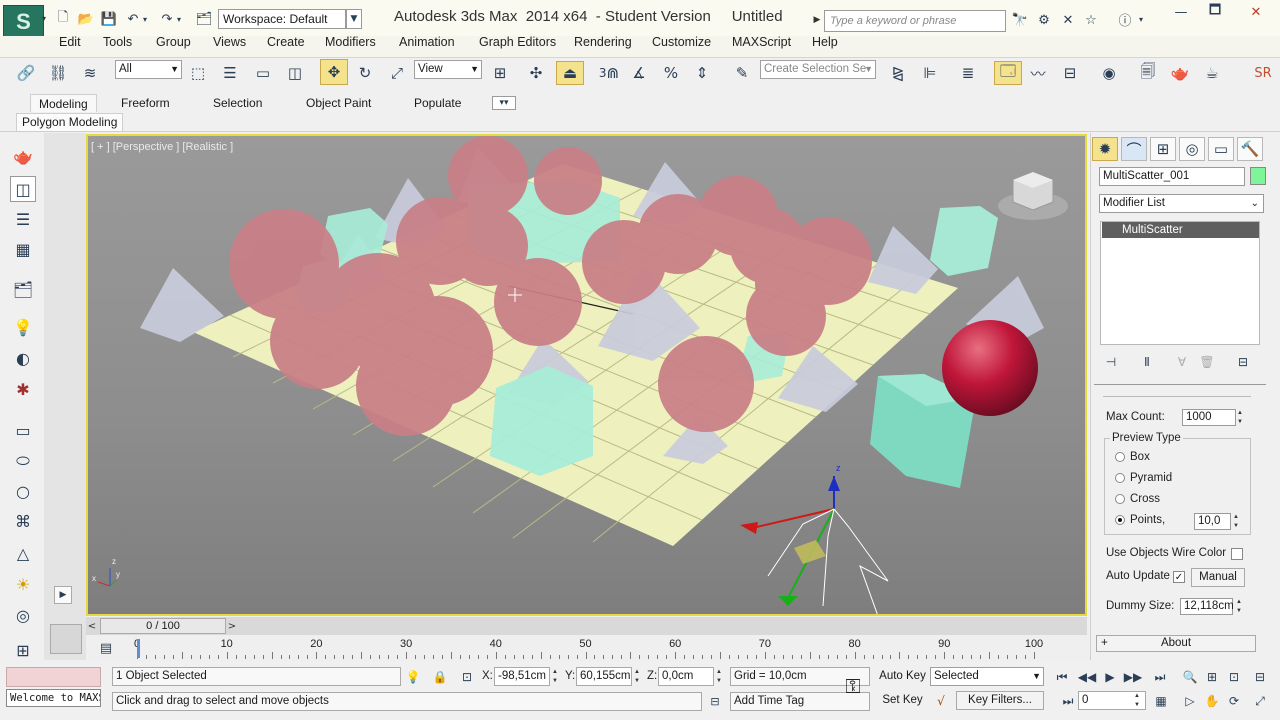 The image size is (1280, 720). Describe the element at coordinates (504, 103) in the screenshot. I see `ribbon-options-dropdown-icon: ▾▾` at that location.